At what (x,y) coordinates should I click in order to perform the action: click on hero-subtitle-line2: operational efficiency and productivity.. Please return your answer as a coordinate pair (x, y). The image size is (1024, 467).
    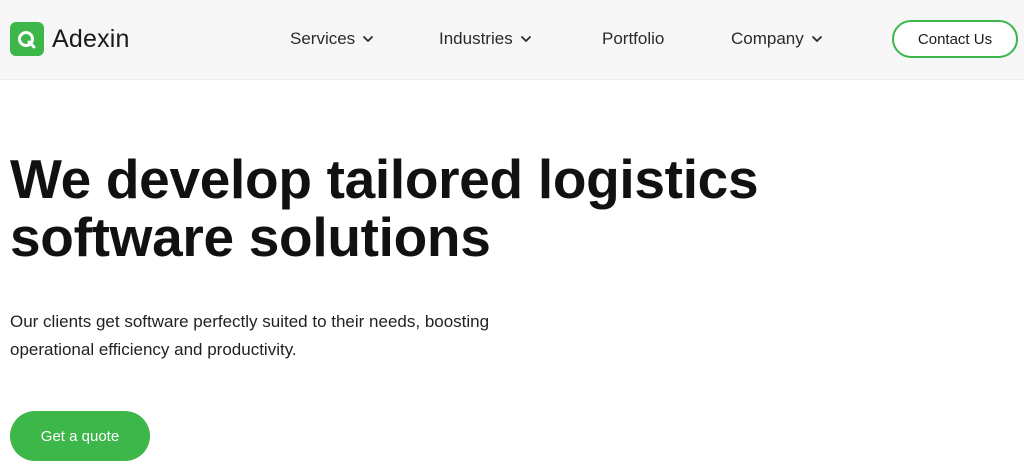
    Looking at the image, I should click on (153, 349).